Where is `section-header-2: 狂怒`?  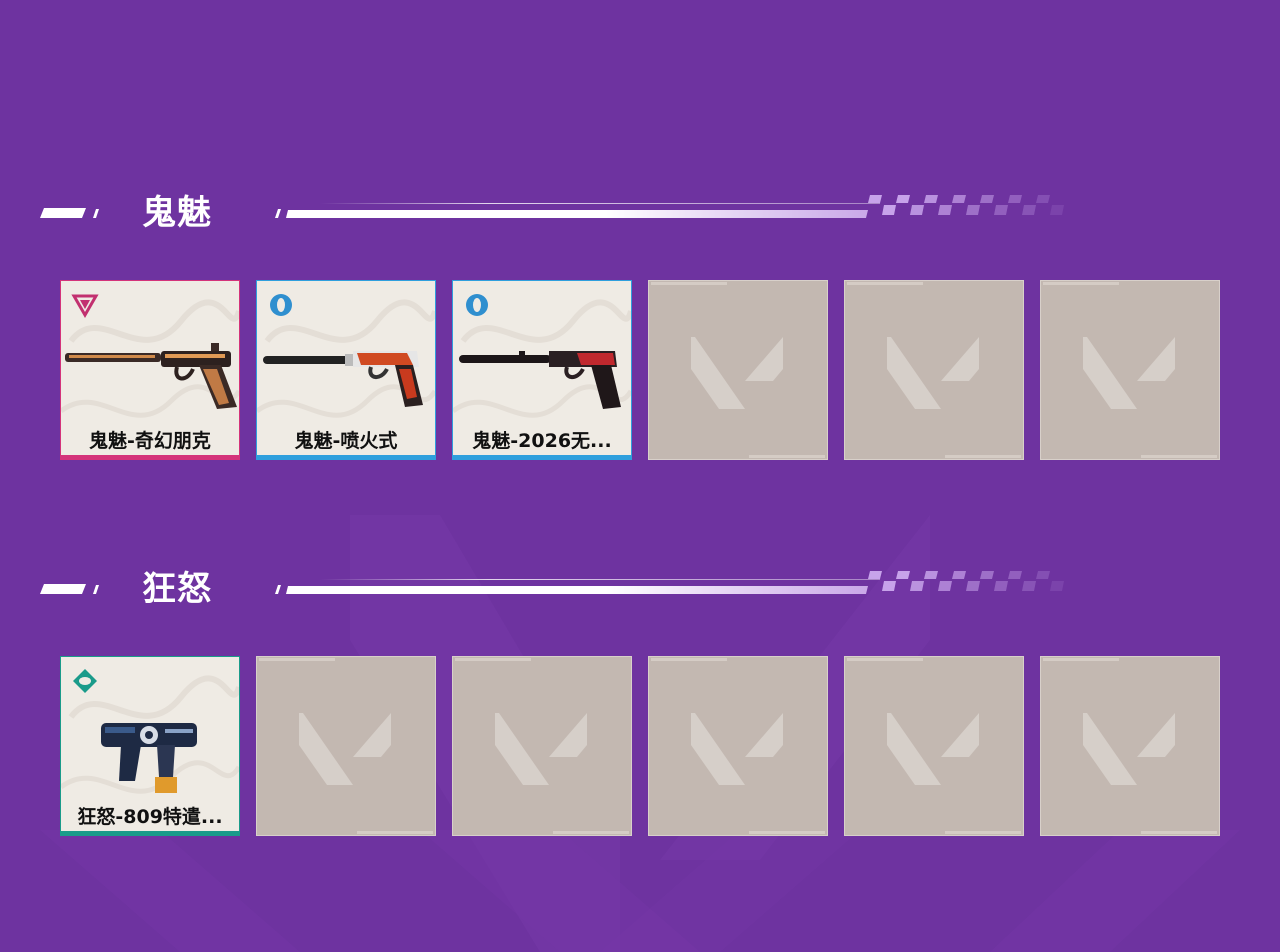 section-header-2: 狂怒 is located at coordinates (640, 589).